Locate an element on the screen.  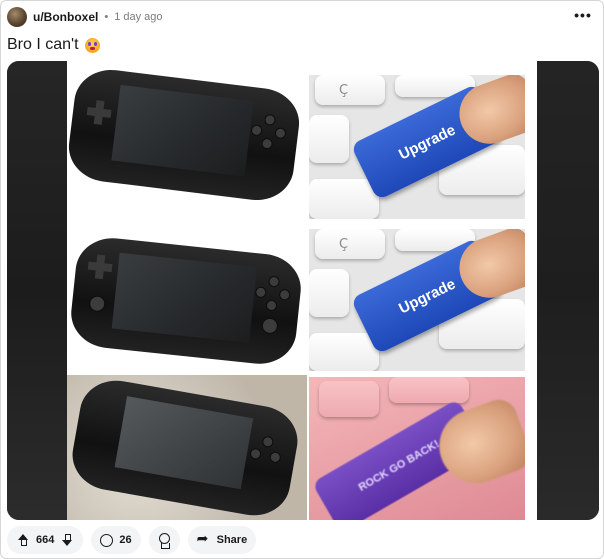
post-title: Bro I can't is located at coordinates (53, 45).